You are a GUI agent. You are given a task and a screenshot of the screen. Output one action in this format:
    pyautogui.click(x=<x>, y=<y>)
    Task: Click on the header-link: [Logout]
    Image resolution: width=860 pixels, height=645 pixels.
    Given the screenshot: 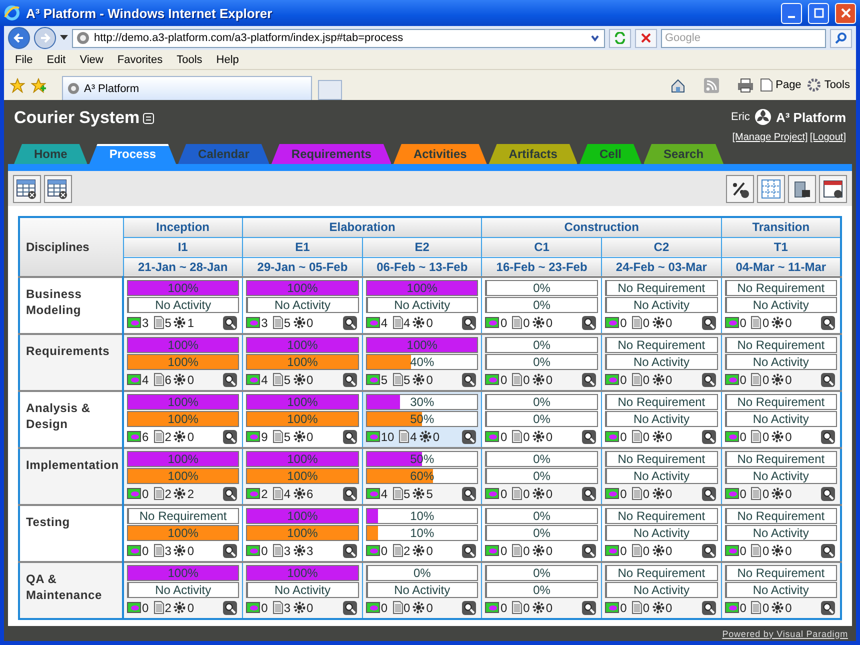 What is the action you would take?
    pyautogui.click(x=828, y=137)
    